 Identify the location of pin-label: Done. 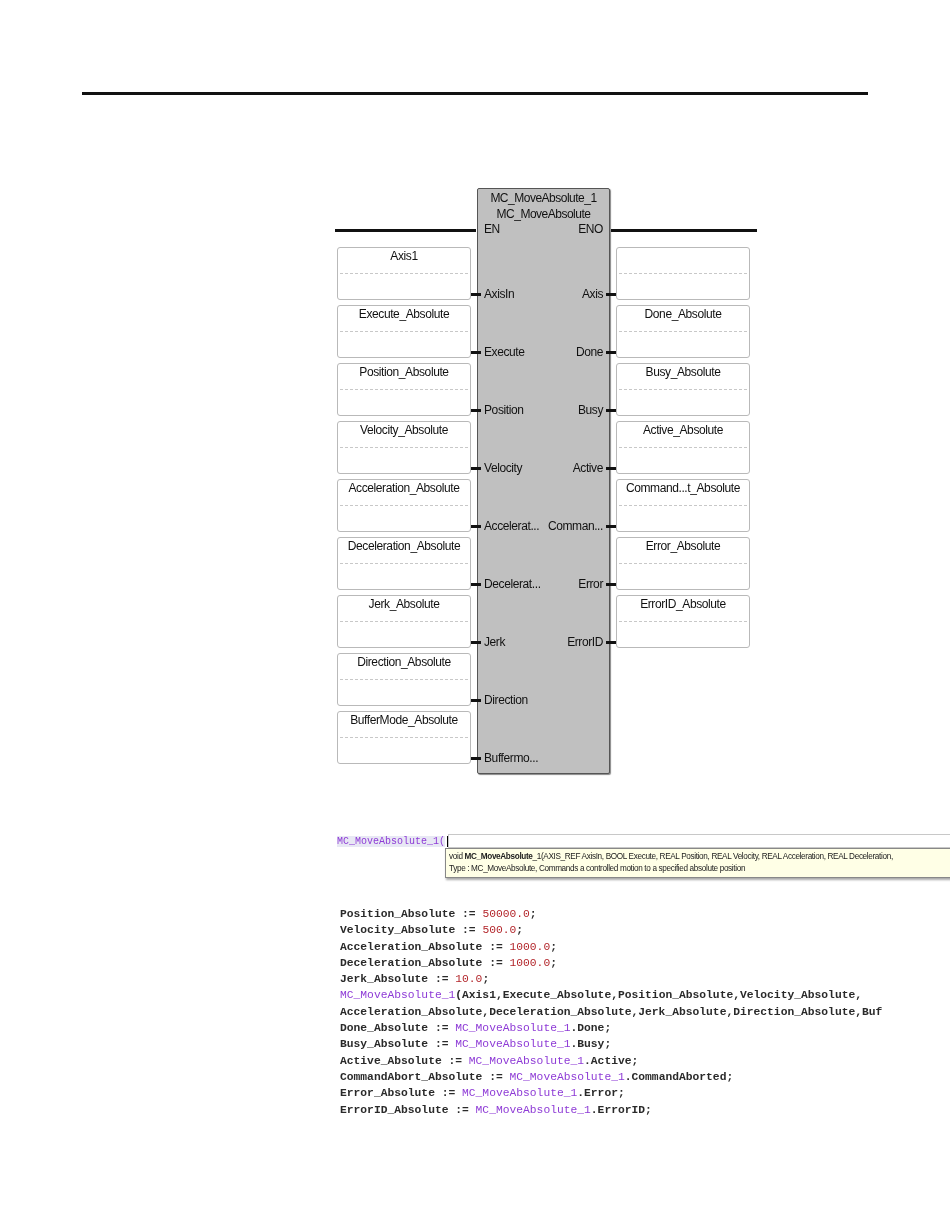
(589, 352).